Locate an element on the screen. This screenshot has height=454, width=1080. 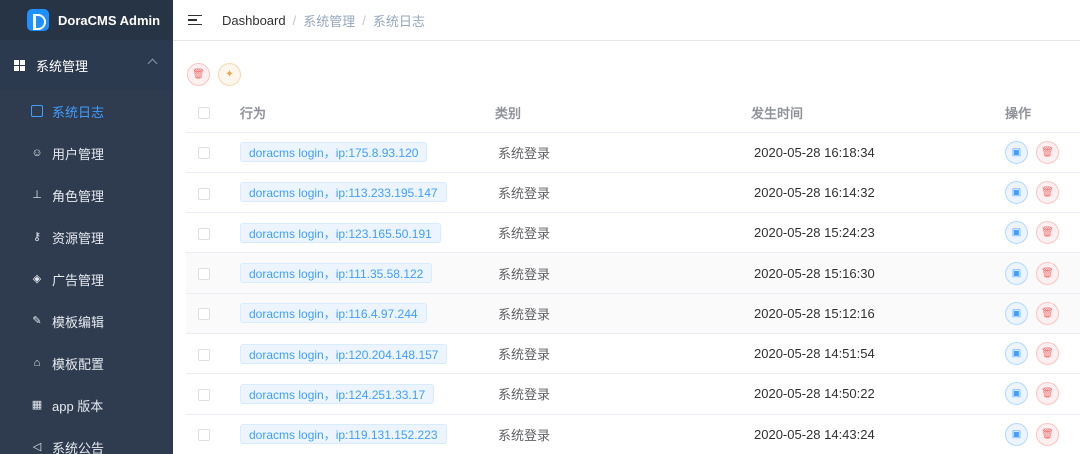
brand: DoraCMS Admin is located at coordinates (86, 20).